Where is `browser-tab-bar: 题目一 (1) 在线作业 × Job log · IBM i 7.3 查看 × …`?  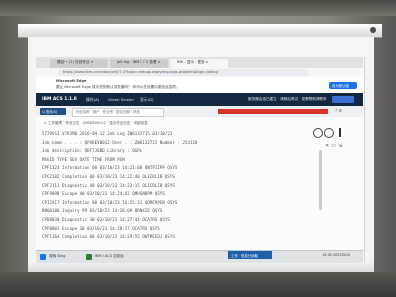
browser-tab-bar: 题目一 (1) 在线作业 × Job log · IBM i 7.3 查看 × … is located at coordinates (199, 62).